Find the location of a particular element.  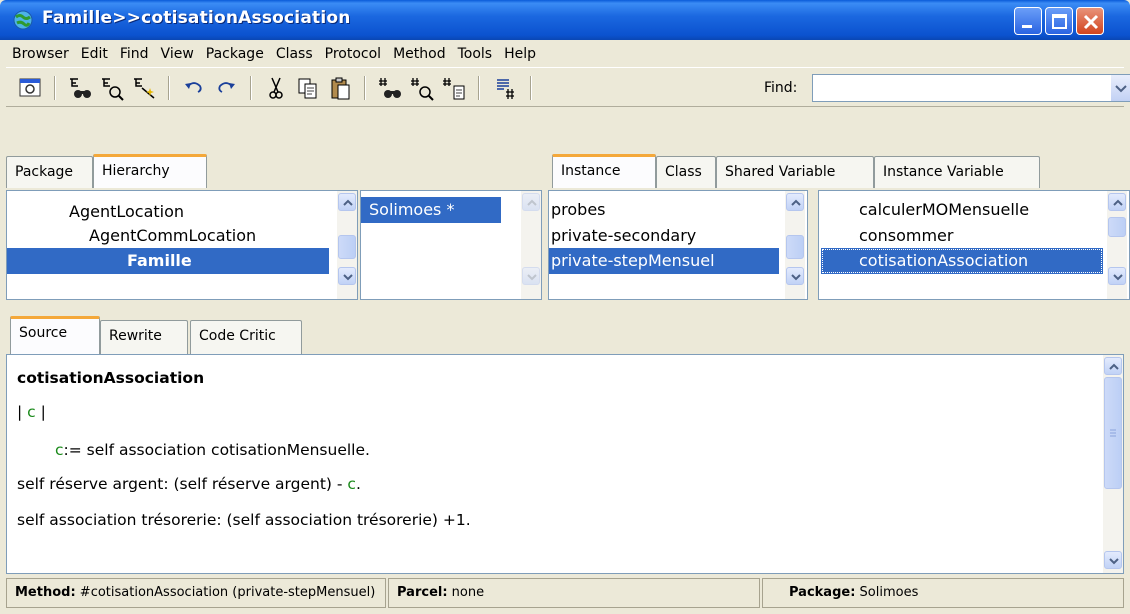

list-item: probes is located at coordinates (578, 210).